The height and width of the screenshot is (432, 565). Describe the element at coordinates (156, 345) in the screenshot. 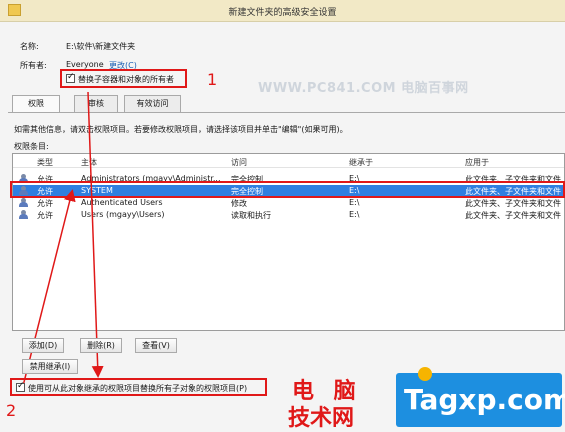

I see `view-button: 查看(V)` at that location.